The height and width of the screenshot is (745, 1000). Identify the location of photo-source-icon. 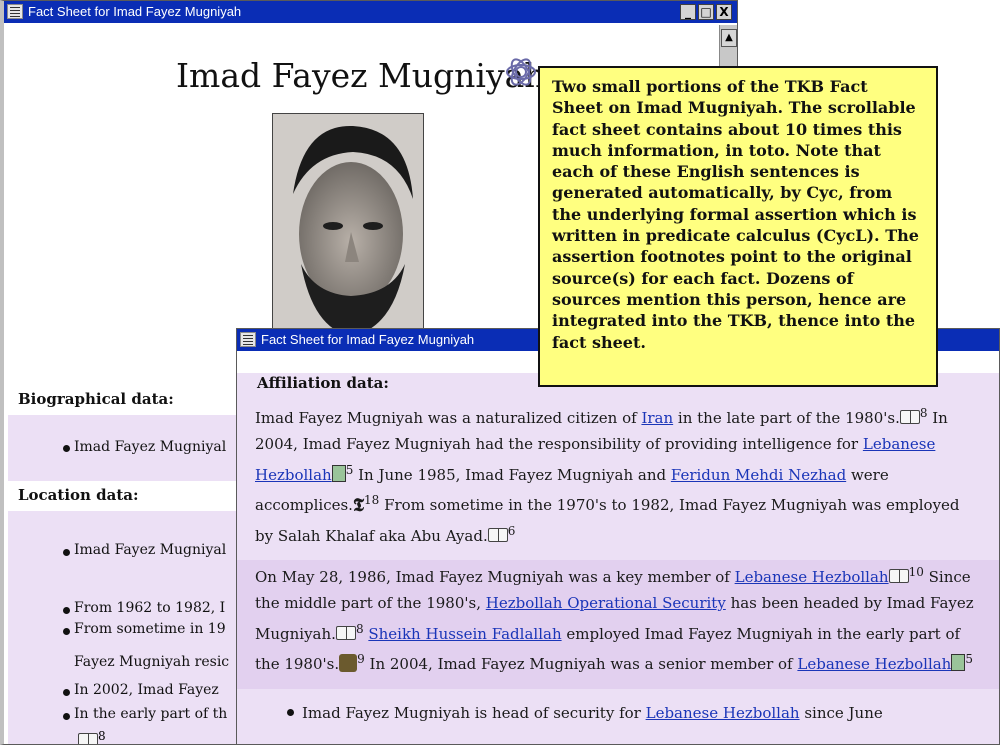
(348, 663).